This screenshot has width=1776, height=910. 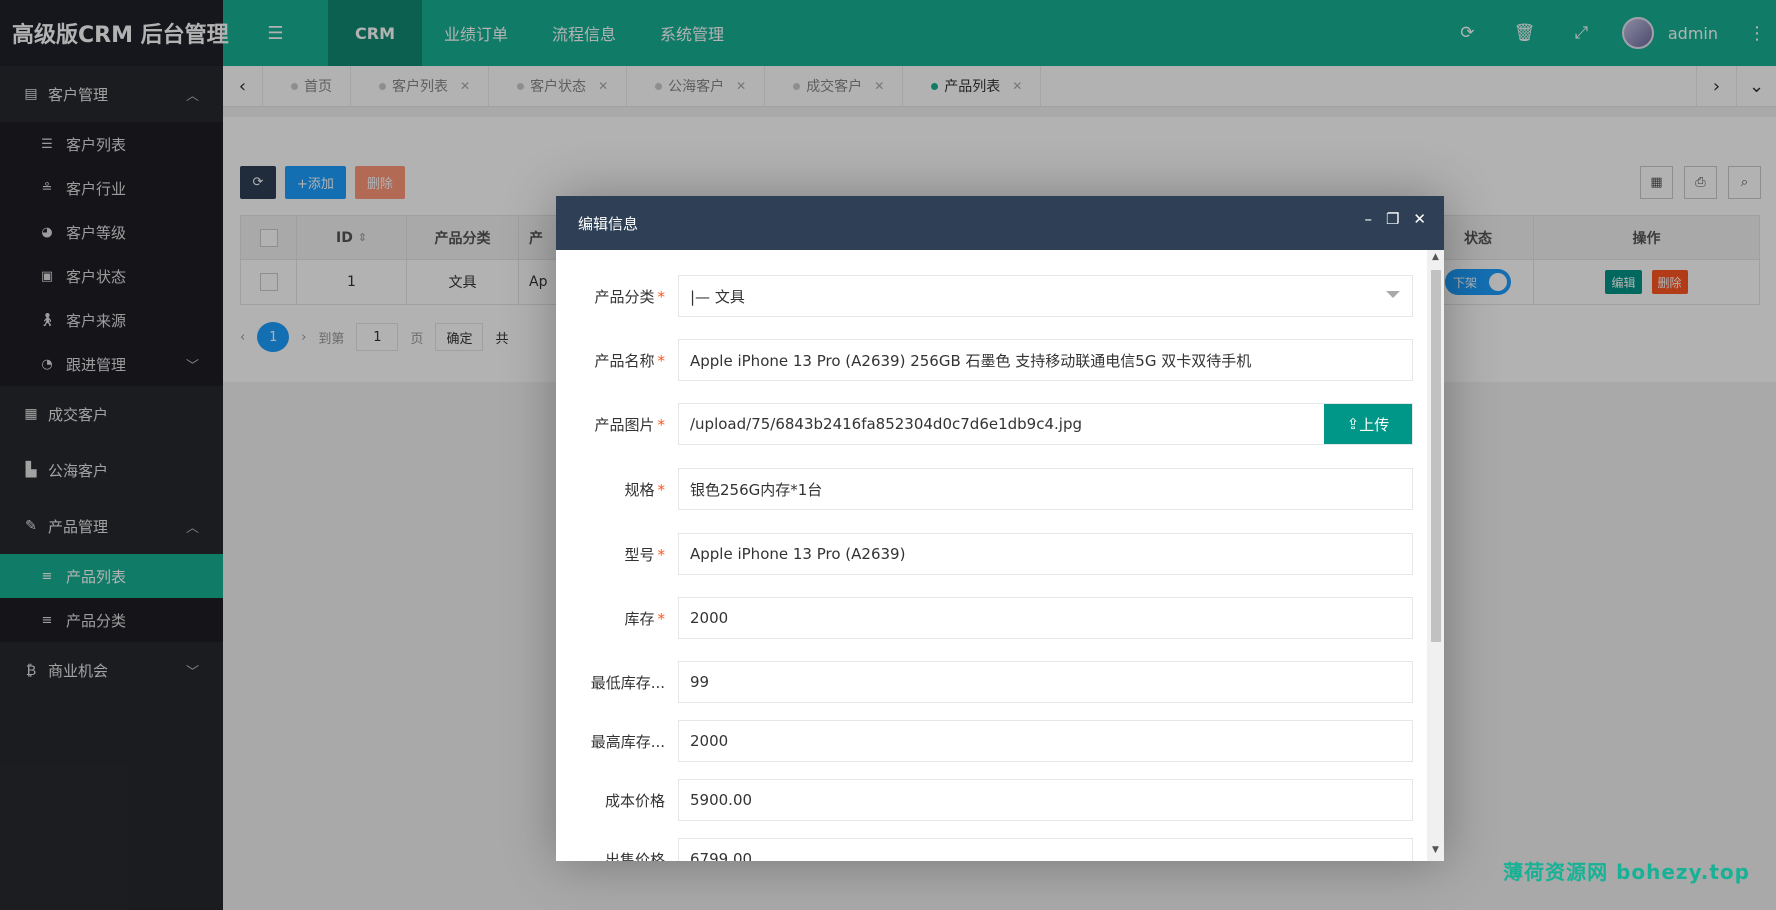 What do you see at coordinates (617, 489) in the screenshot?
I see `form-label: 规格 *` at bounding box center [617, 489].